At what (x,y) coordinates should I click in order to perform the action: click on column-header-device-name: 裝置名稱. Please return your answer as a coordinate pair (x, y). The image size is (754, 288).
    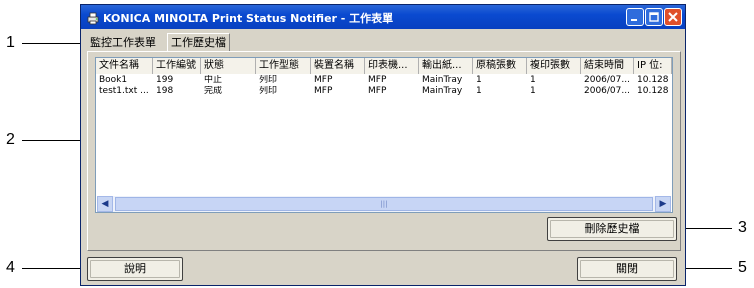
    Looking at the image, I should click on (338, 66).